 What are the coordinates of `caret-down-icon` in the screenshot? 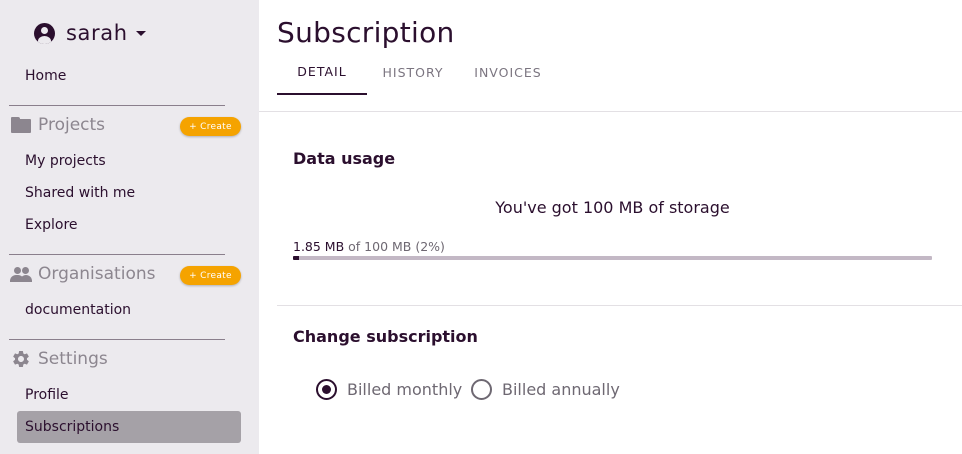 It's located at (140, 33).